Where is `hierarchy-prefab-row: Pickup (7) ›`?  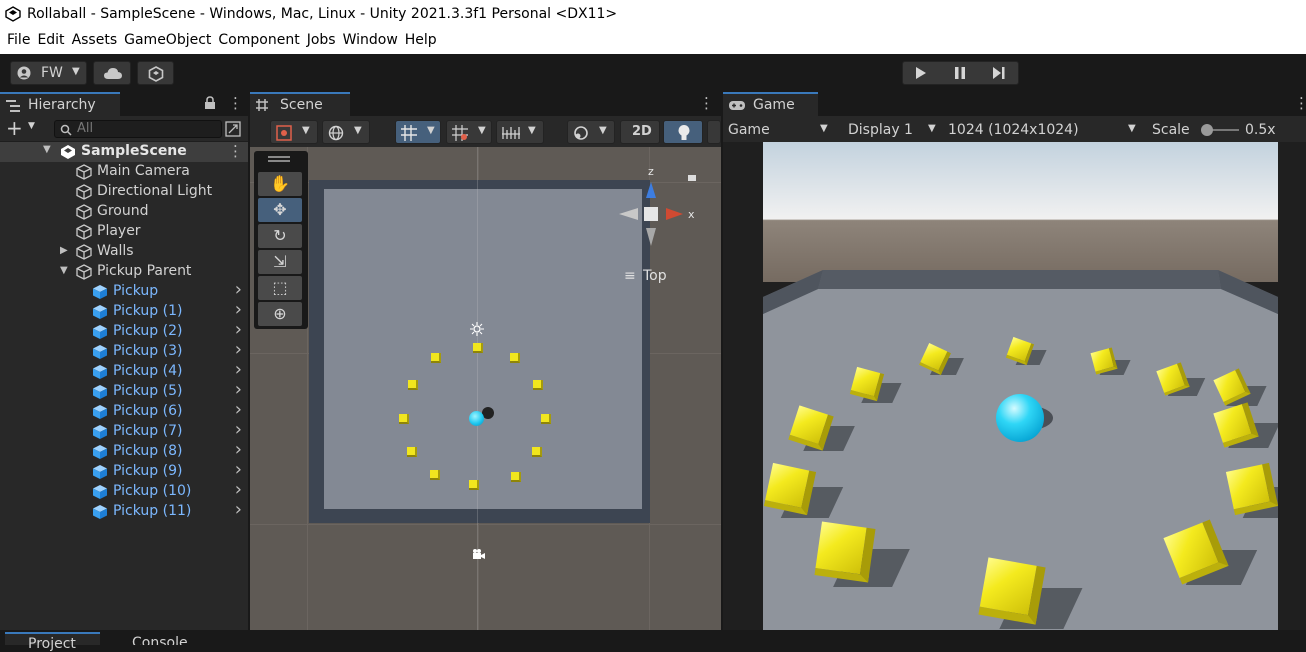 hierarchy-prefab-row: Pickup (7) › is located at coordinates (124, 430).